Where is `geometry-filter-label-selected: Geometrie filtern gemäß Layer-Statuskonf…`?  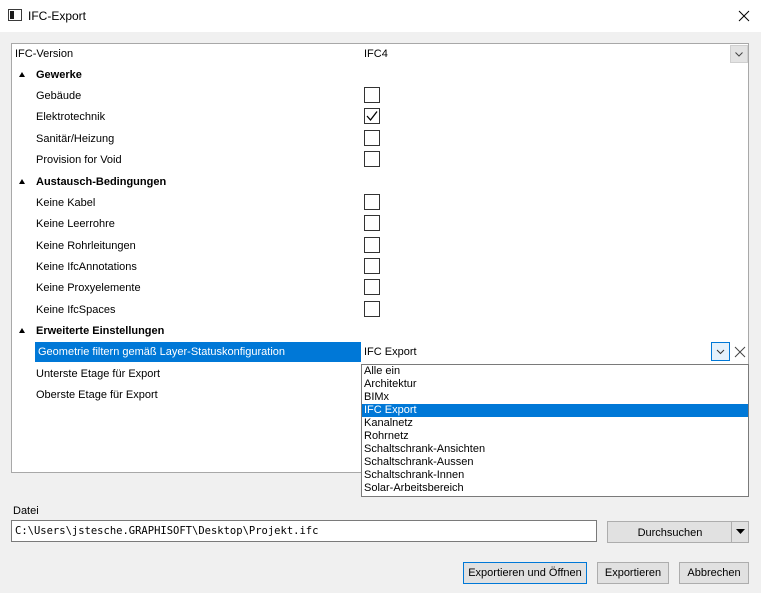
geometry-filter-label-selected: Geometrie filtern gemäß Layer-Statuskonf… is located at coordinates (198, 352).